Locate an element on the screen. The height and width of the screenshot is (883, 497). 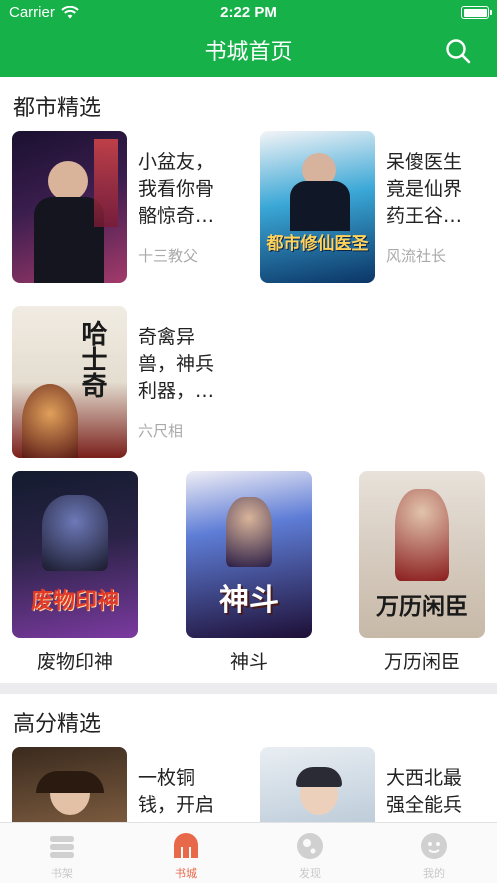
profile-icon is located at coordinates (434, 846).